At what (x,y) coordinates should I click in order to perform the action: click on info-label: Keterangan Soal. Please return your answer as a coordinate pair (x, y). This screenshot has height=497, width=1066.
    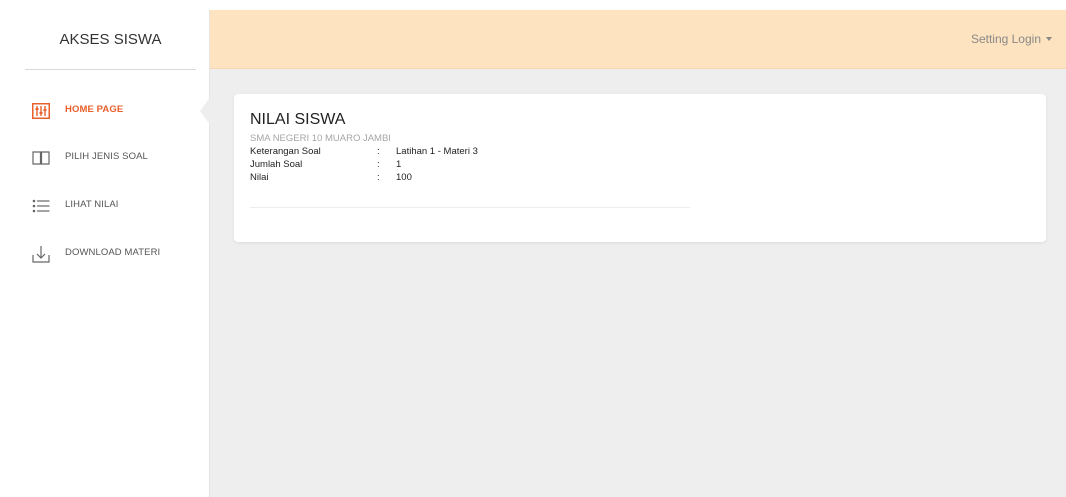
    Looking at the image, I should click on (285, 151).